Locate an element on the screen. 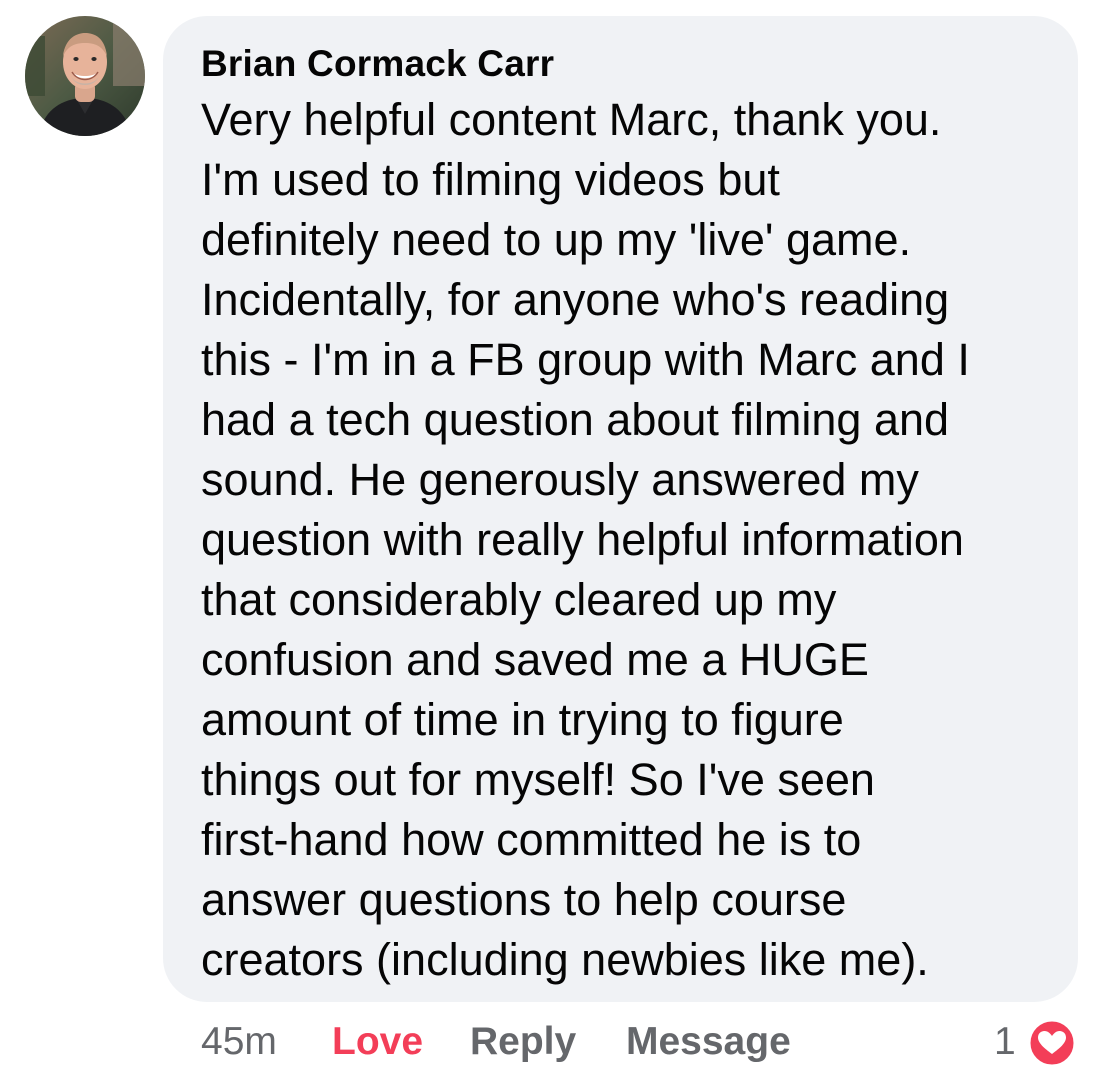 The image size is (1095, 1090). comment-line: first-hand how committed he is to is located at coordinates (531, 839).